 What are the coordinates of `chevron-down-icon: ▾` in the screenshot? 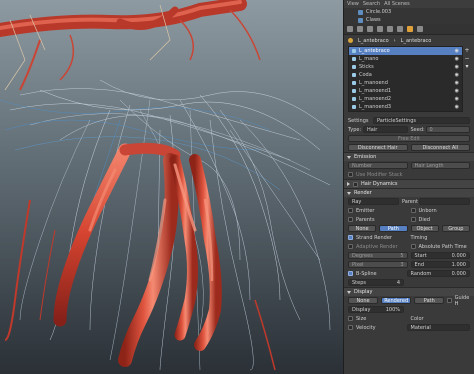 It's located at (467, 66).